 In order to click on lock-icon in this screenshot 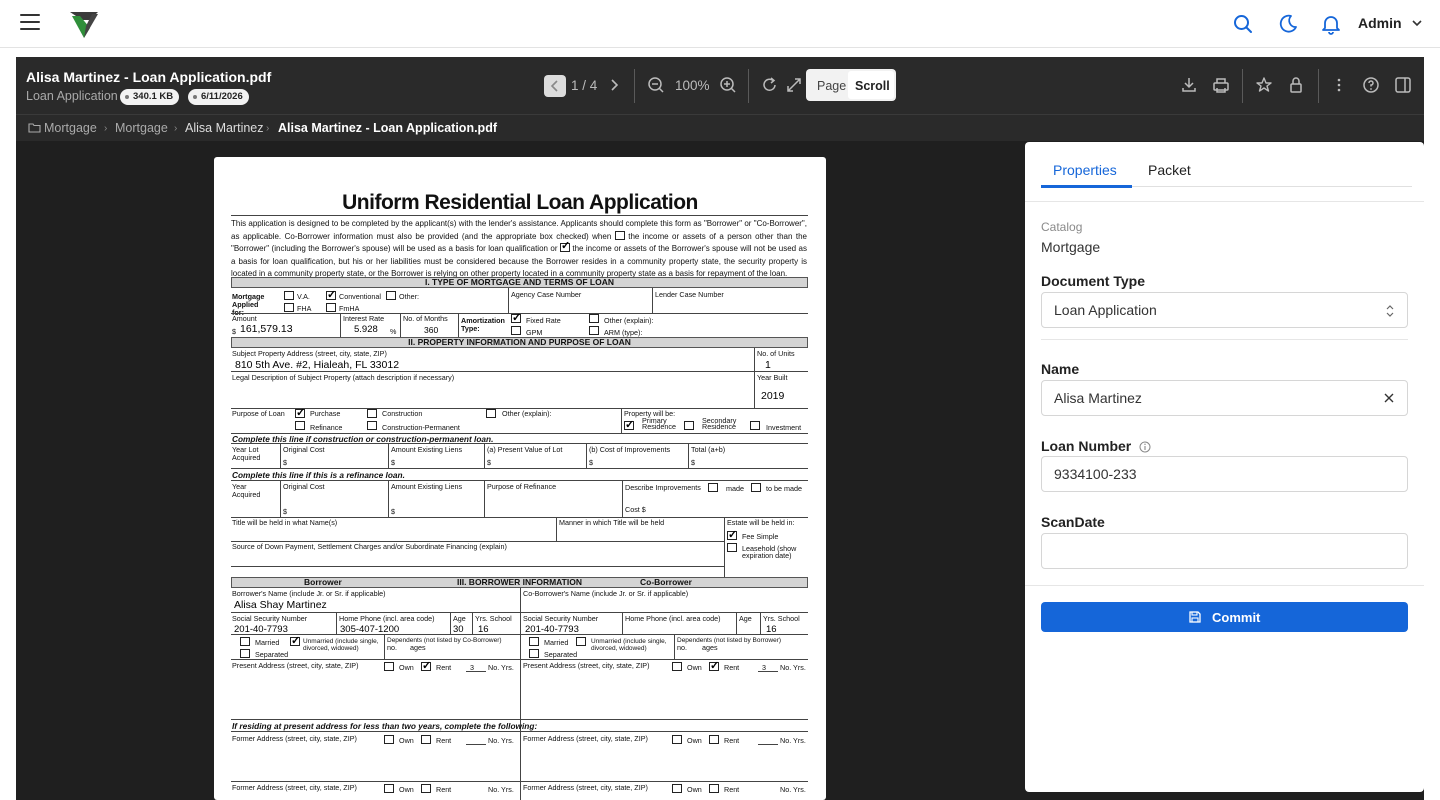, I will do `click(1296, 85)`.